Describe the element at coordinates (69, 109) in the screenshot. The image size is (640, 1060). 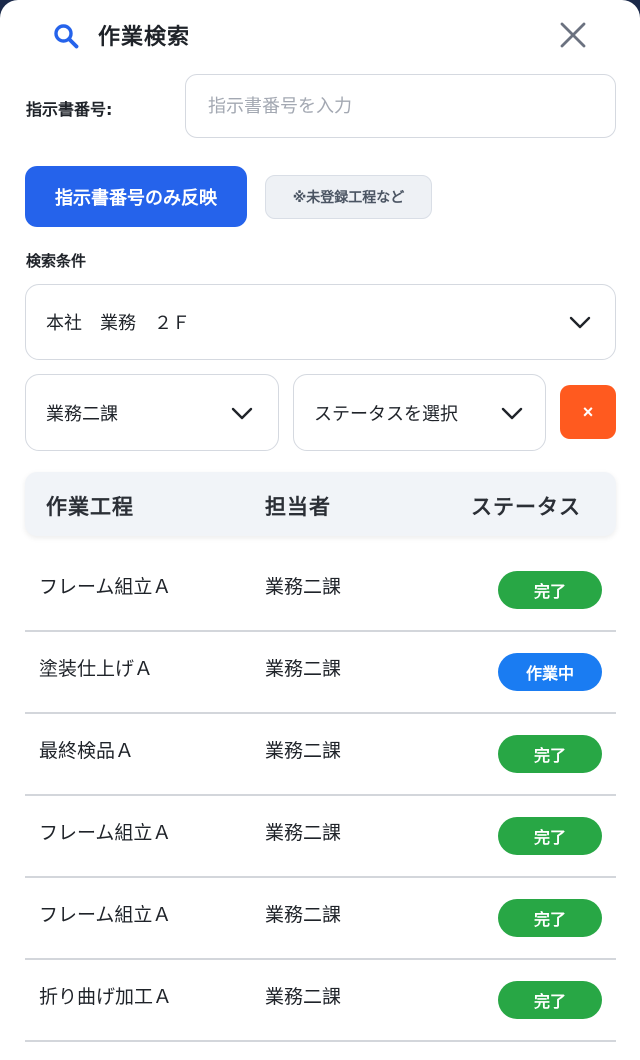
I see `order-number-label: 指示書番号:` at that location.